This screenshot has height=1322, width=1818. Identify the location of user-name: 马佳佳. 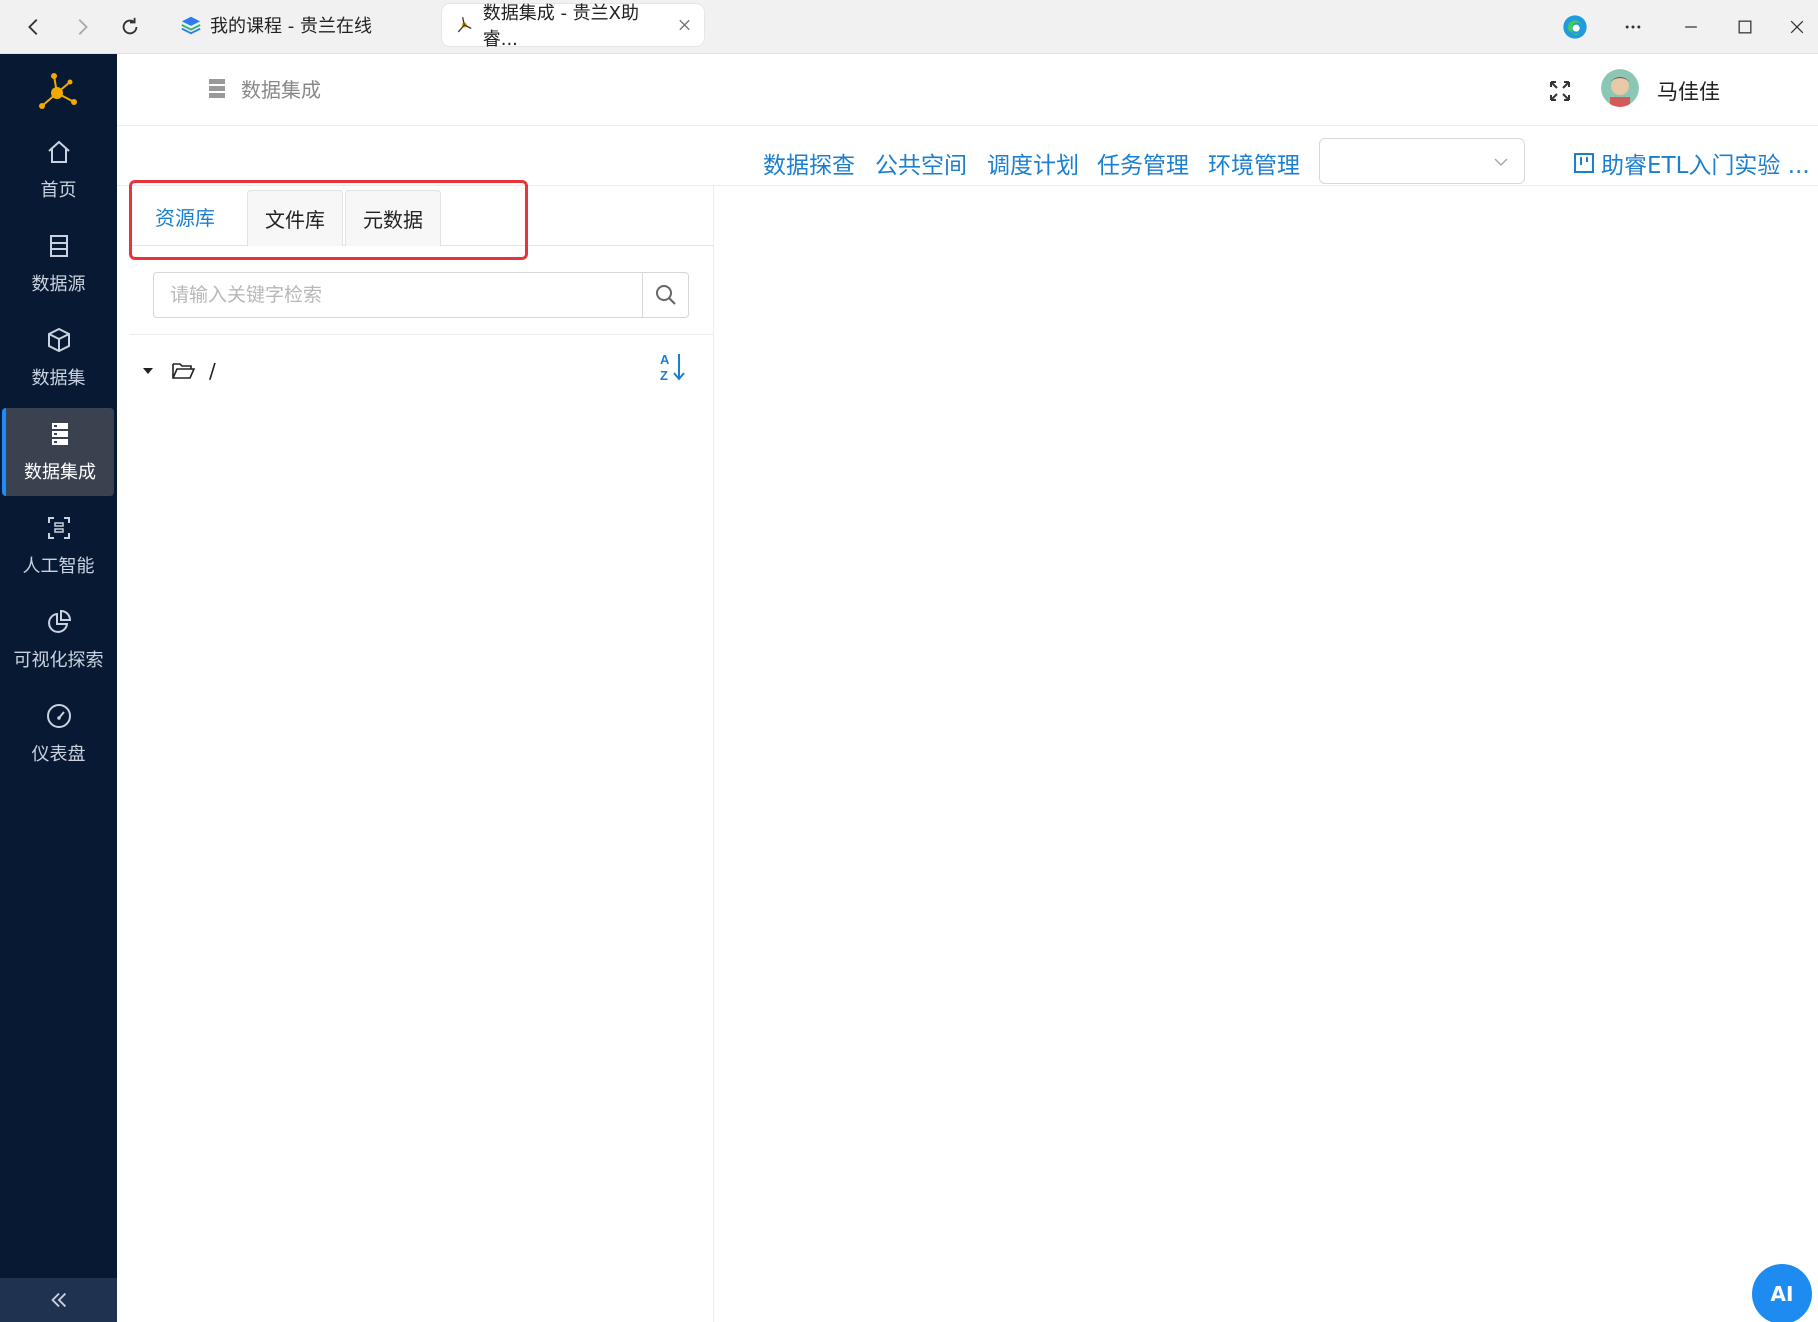
(1688, 91).